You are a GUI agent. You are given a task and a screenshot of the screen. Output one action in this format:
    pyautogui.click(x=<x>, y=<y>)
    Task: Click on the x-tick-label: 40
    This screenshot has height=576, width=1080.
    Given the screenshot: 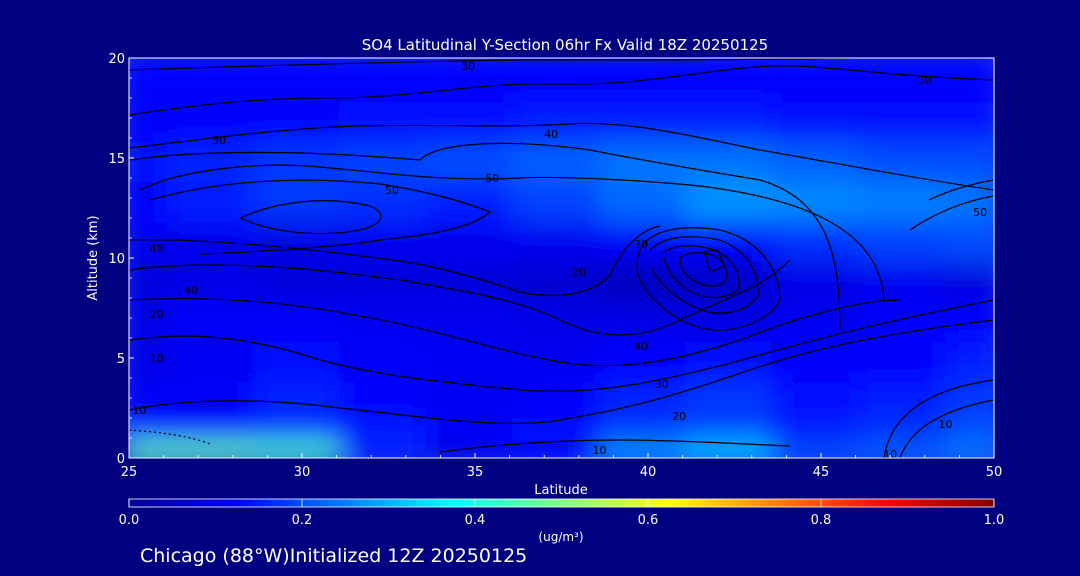 What is the action you would take?
    pyautogui.click(x=648, y=472)
    